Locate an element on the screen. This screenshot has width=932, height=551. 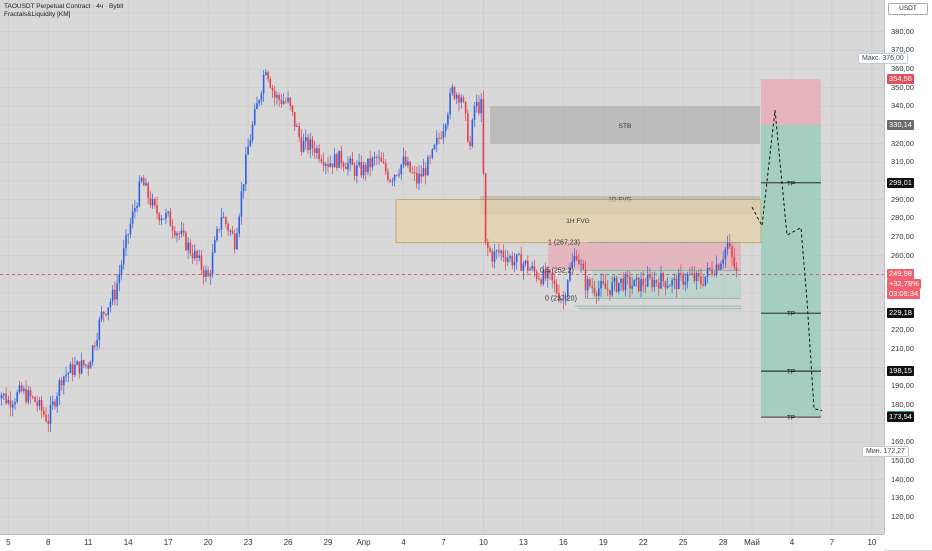
time-tick: 11 is located at coordinates (88, 542).